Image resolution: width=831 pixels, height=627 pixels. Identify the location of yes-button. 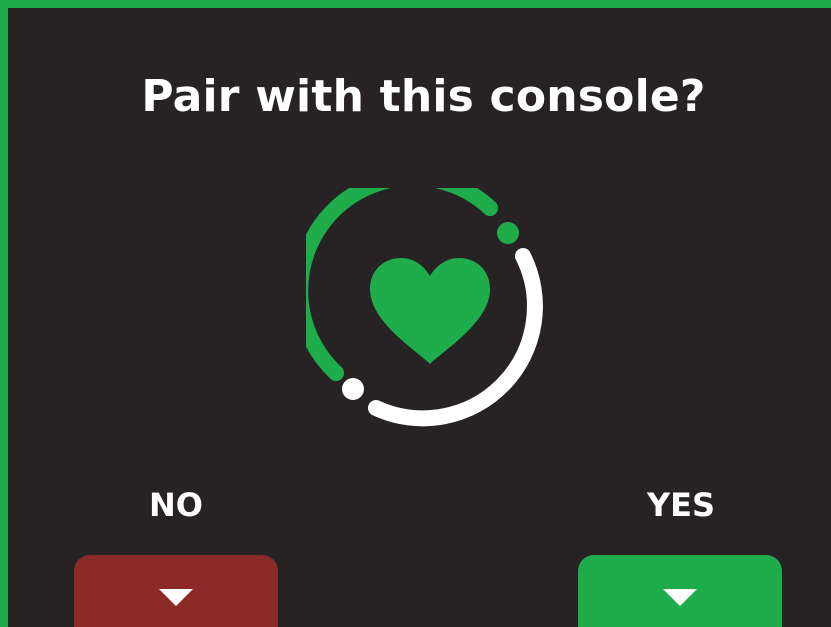
(680, 591).